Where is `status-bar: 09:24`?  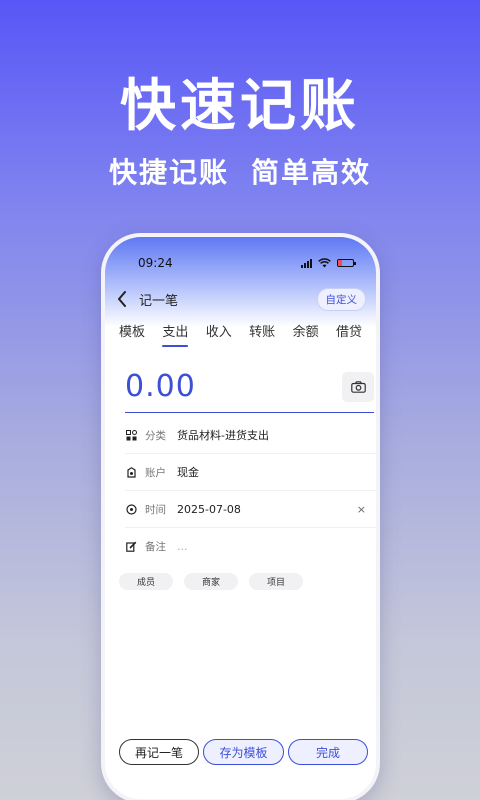
status-bar: 09:24 is located at coordinates (247, 263).